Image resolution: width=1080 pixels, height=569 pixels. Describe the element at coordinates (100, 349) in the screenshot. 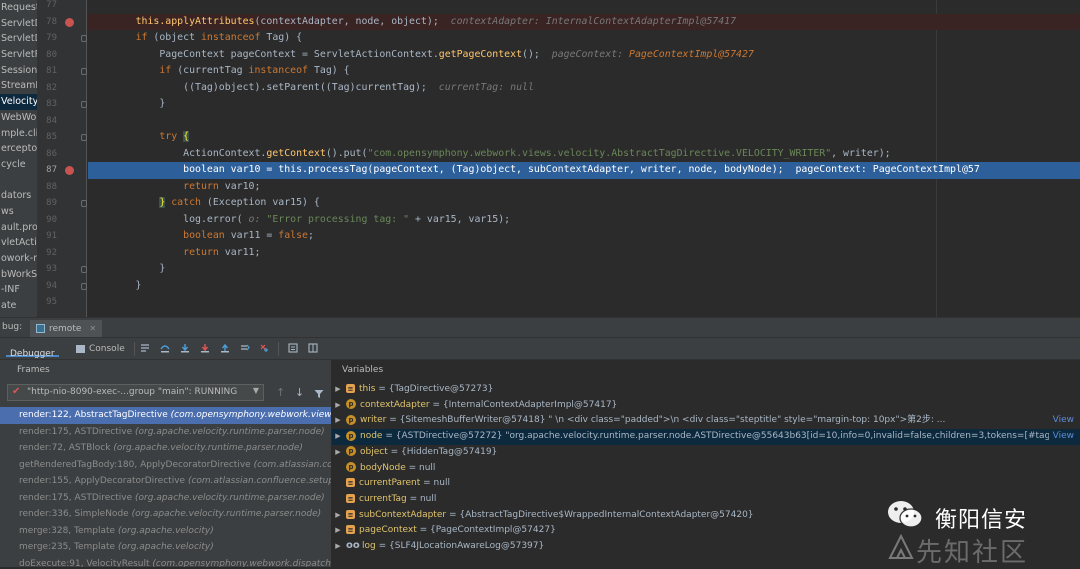

I see `tab-console: Console` at that location.